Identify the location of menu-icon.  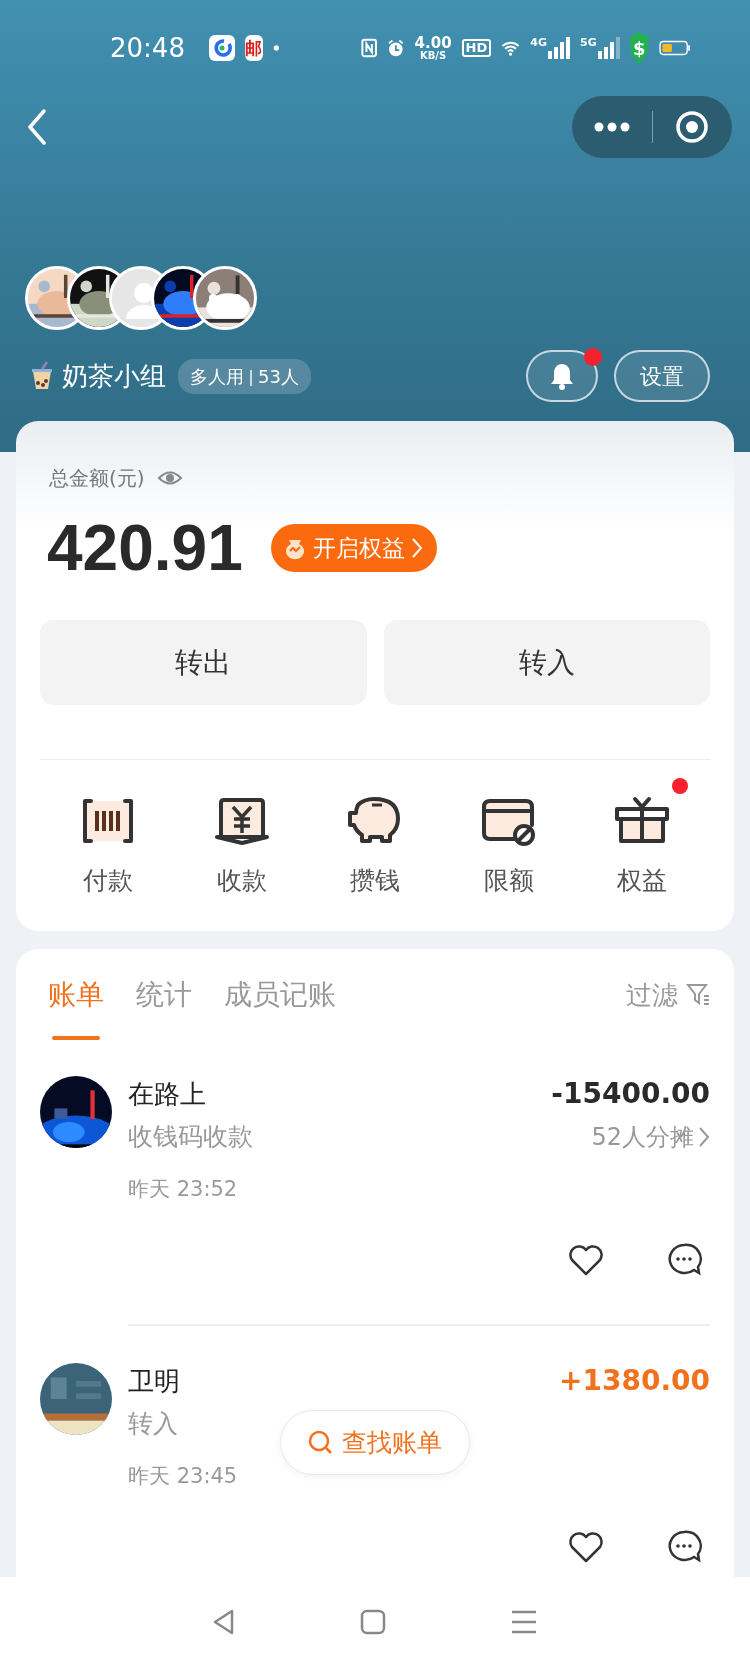
(524, 1622).